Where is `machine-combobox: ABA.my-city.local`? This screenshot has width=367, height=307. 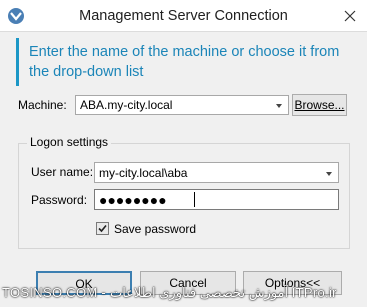 machine-combobox: ABA.my-city.local is located at coordinates (182, 105).